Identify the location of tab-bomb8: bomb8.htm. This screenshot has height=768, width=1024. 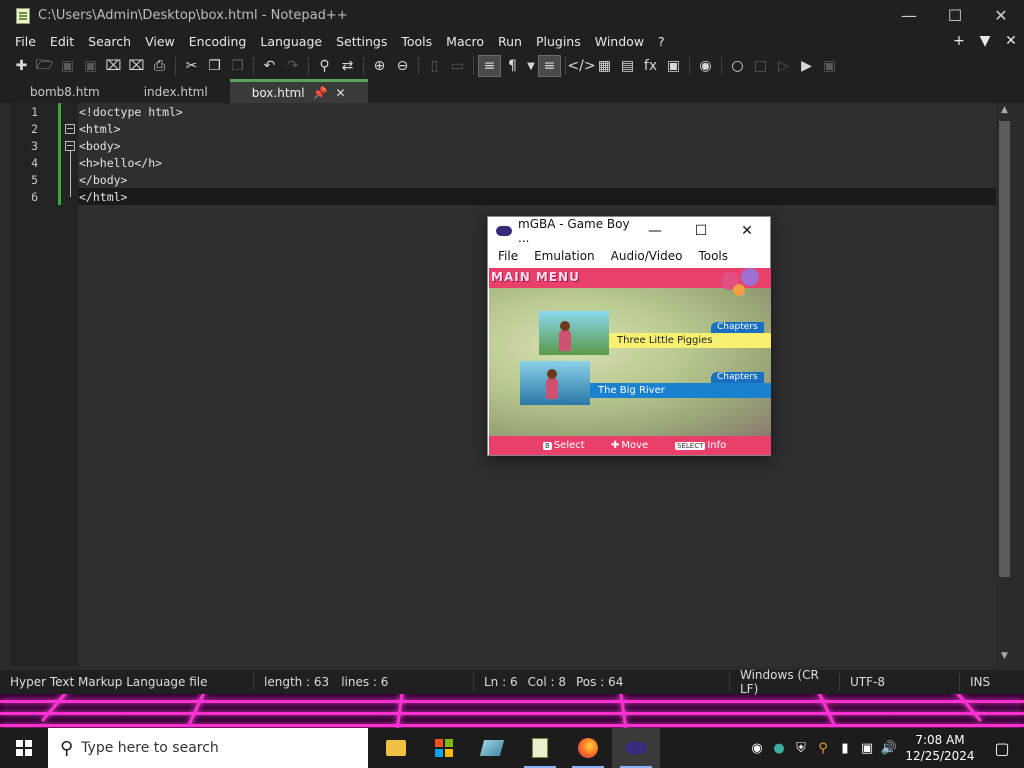
(65, 92).